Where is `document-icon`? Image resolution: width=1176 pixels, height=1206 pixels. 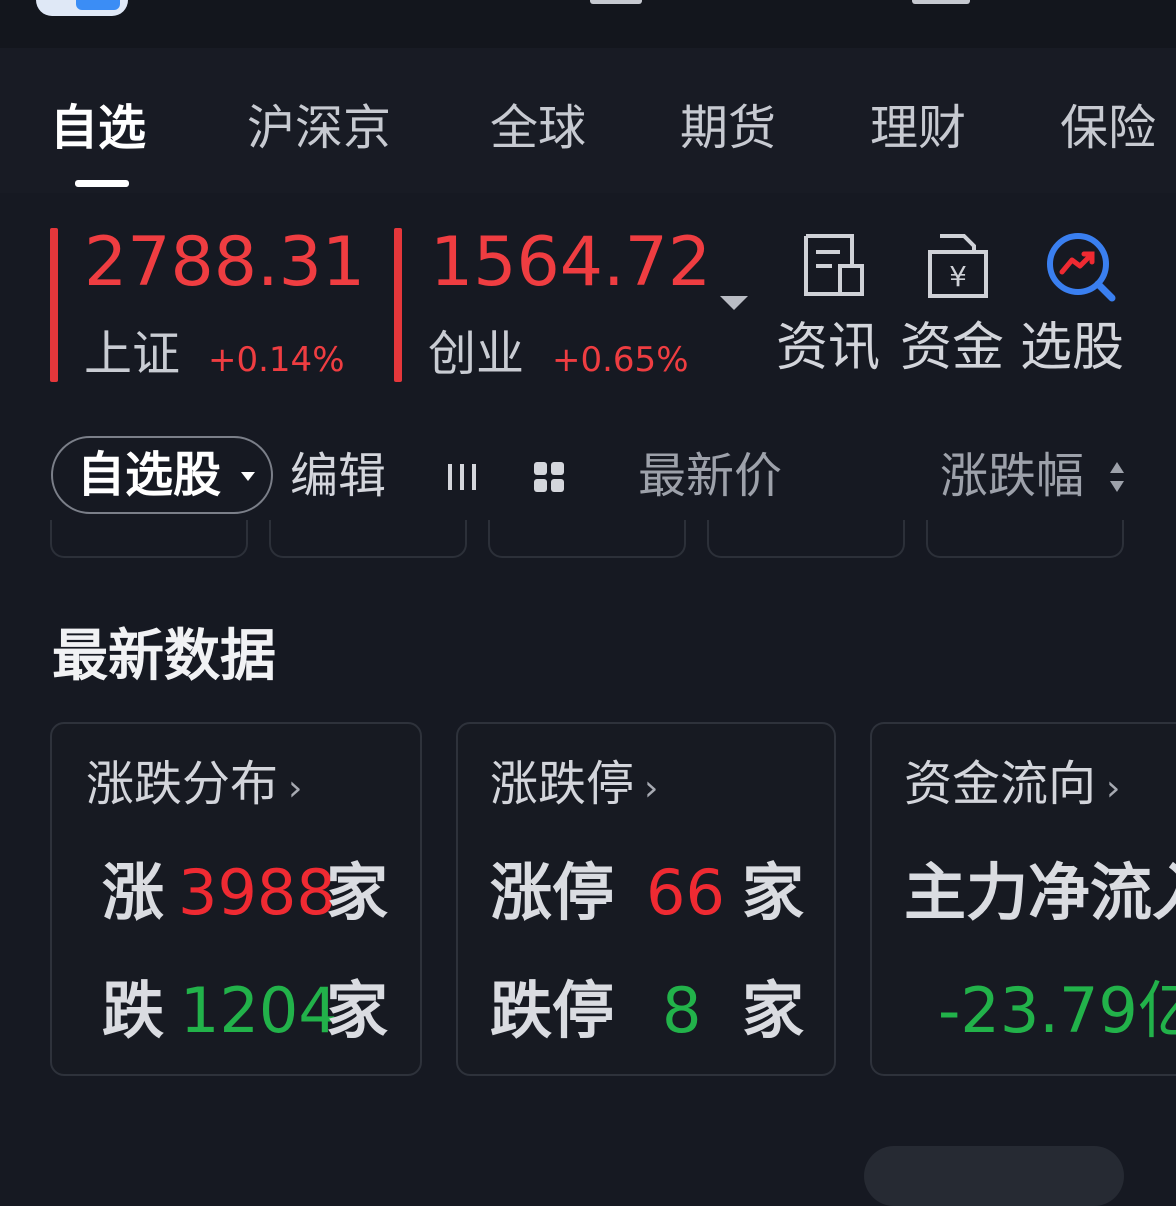 document-icon is located at coordinates (834, 265).